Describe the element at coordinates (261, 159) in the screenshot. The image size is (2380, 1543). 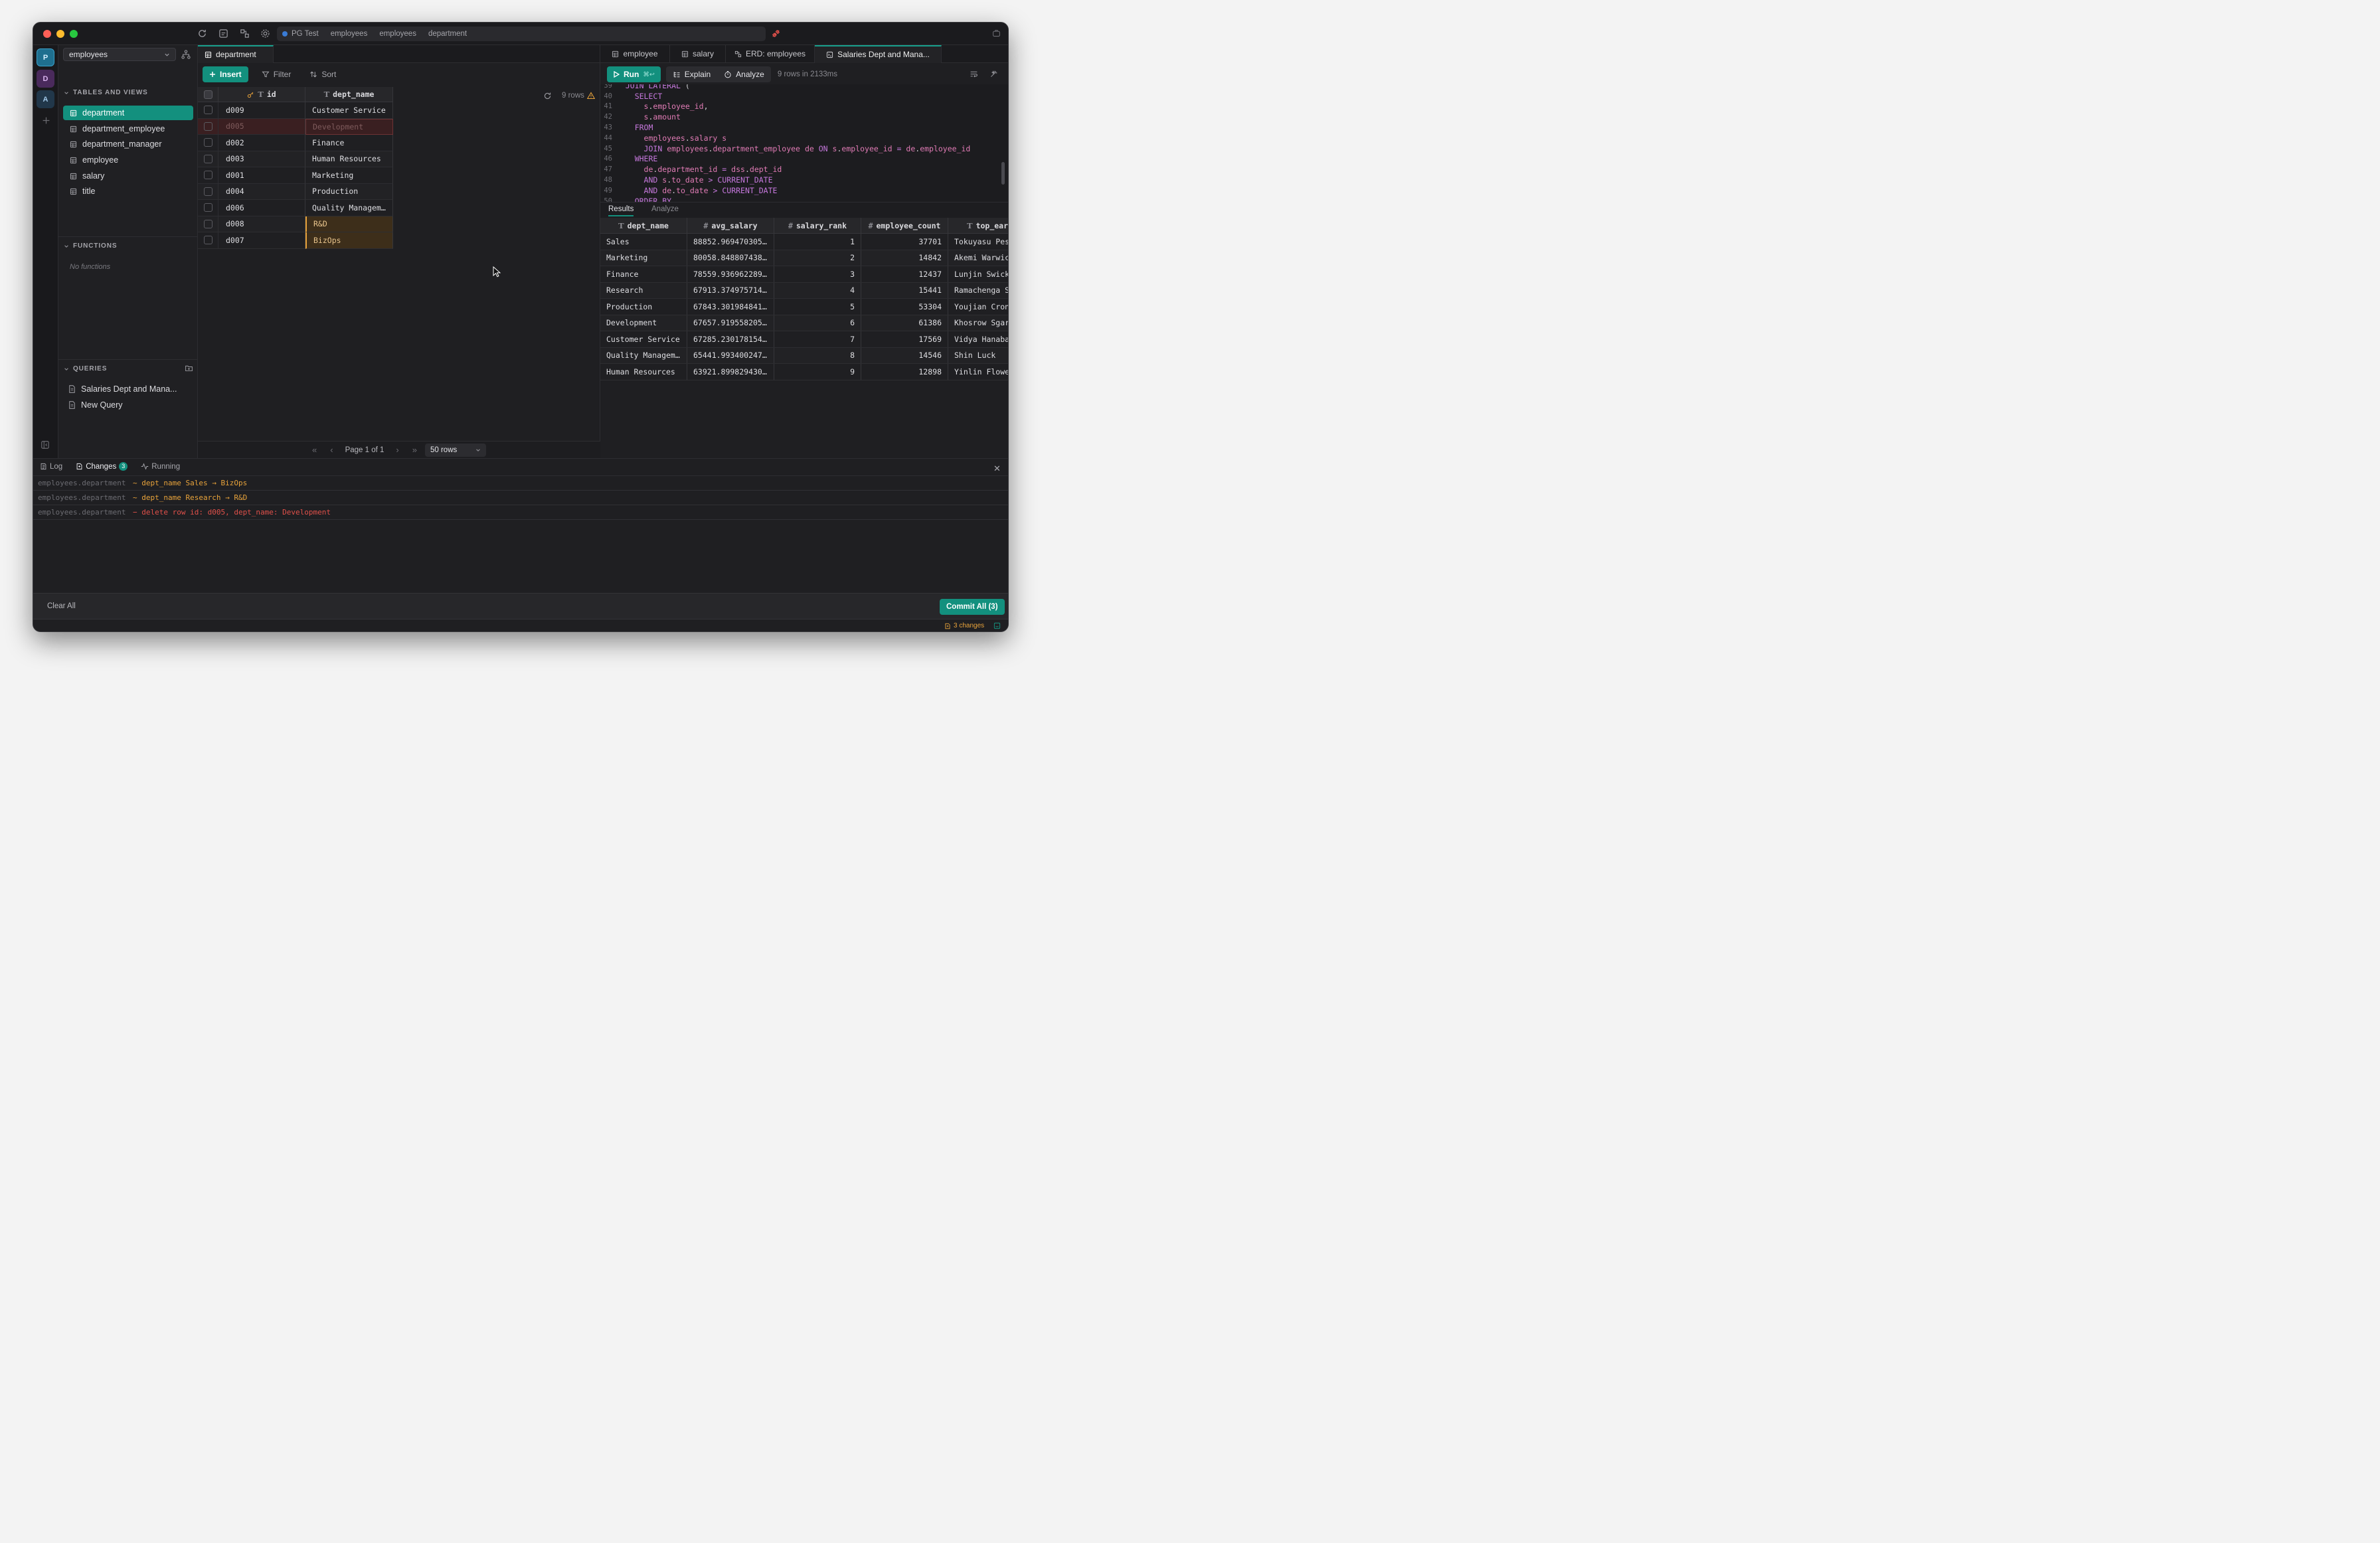
I see `cell-id: d003` at that location.